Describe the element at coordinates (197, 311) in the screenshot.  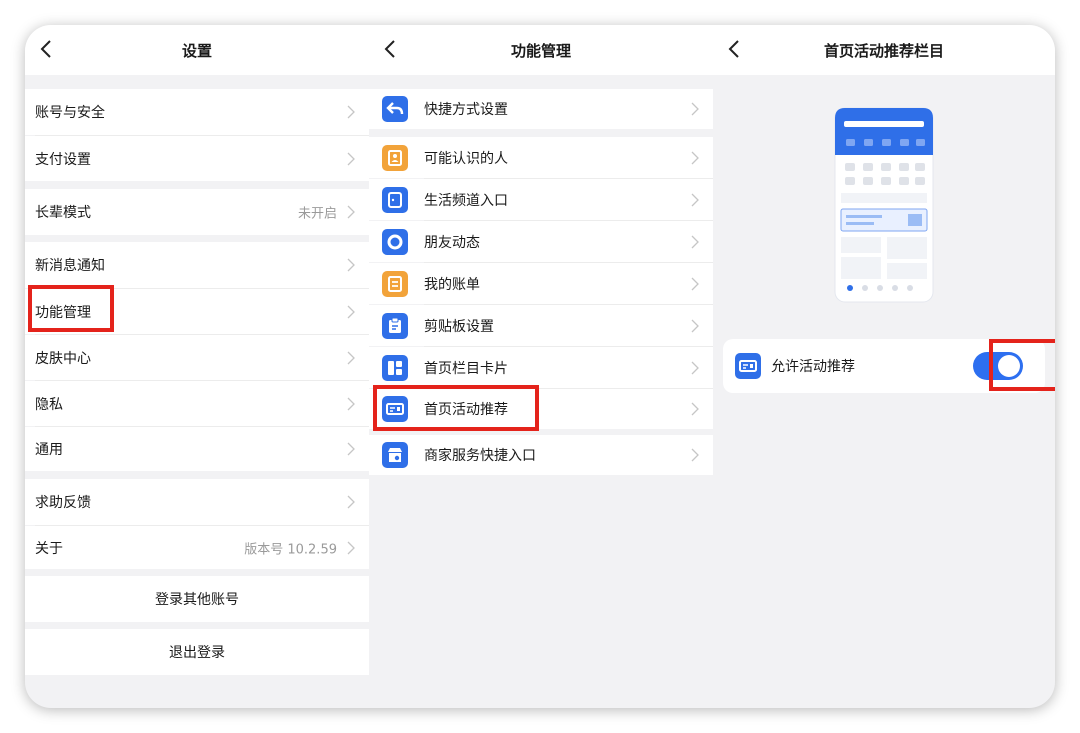
I see `settings-item-feature-management: 功能管理` at that location.